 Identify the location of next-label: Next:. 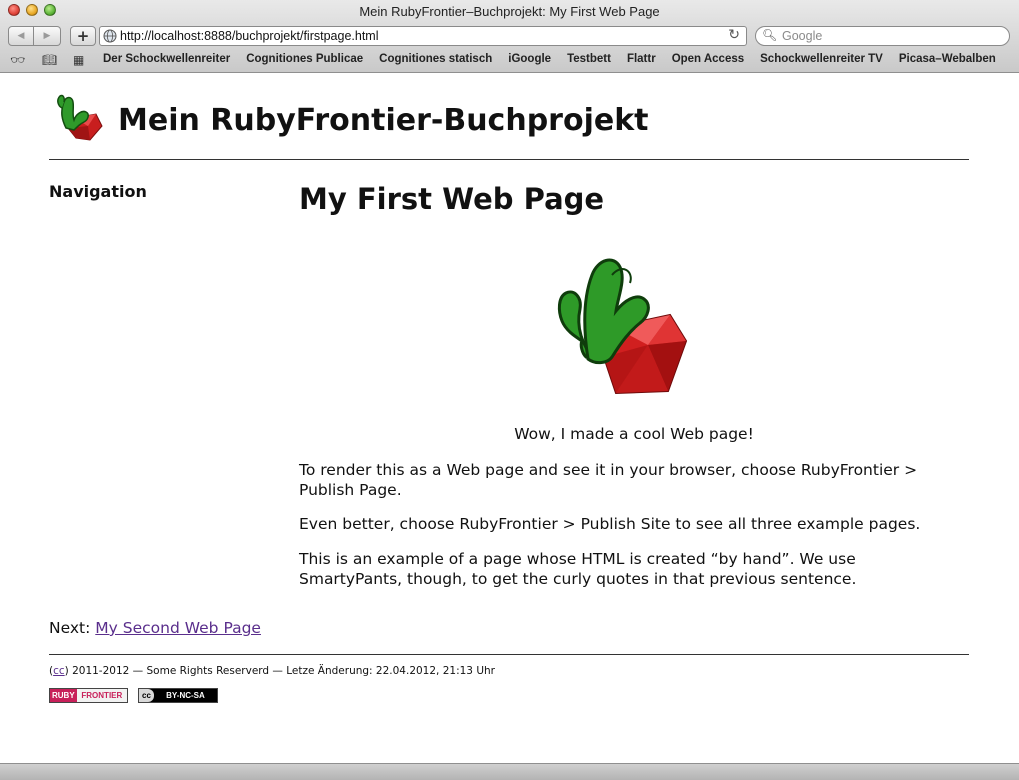
(70, 628).